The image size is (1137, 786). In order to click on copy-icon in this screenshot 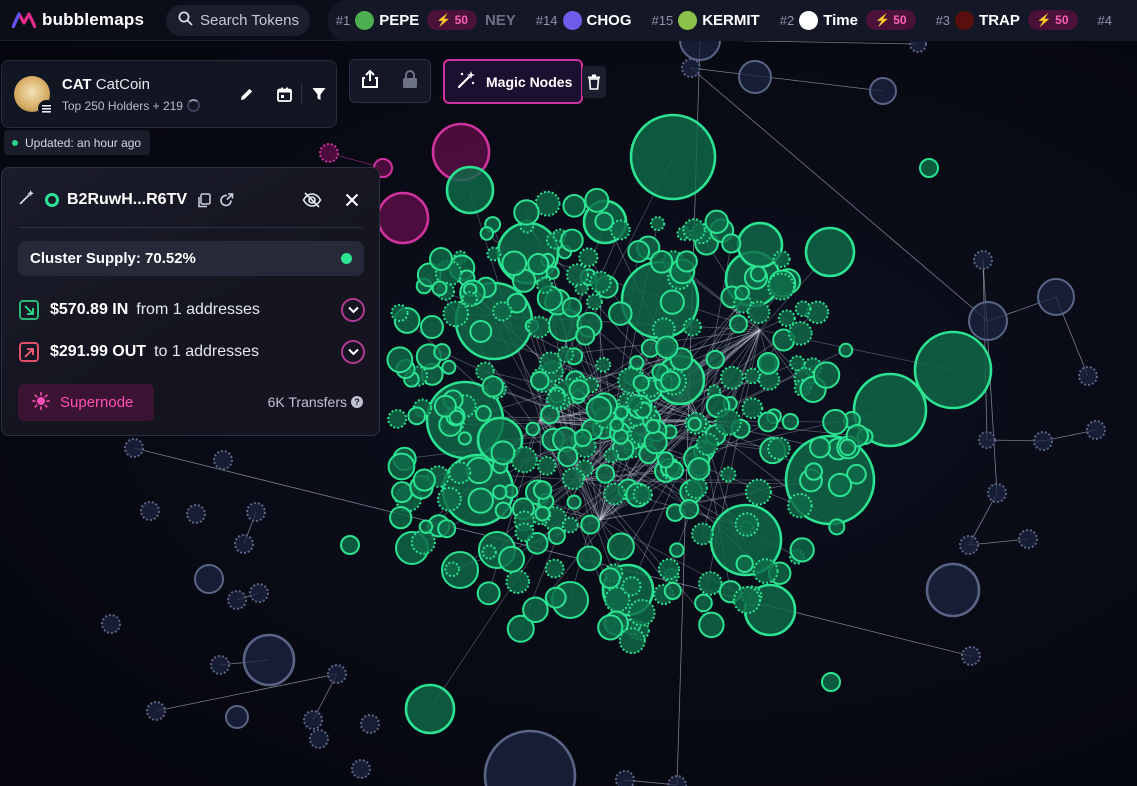, I will do `click(204, 200)`.